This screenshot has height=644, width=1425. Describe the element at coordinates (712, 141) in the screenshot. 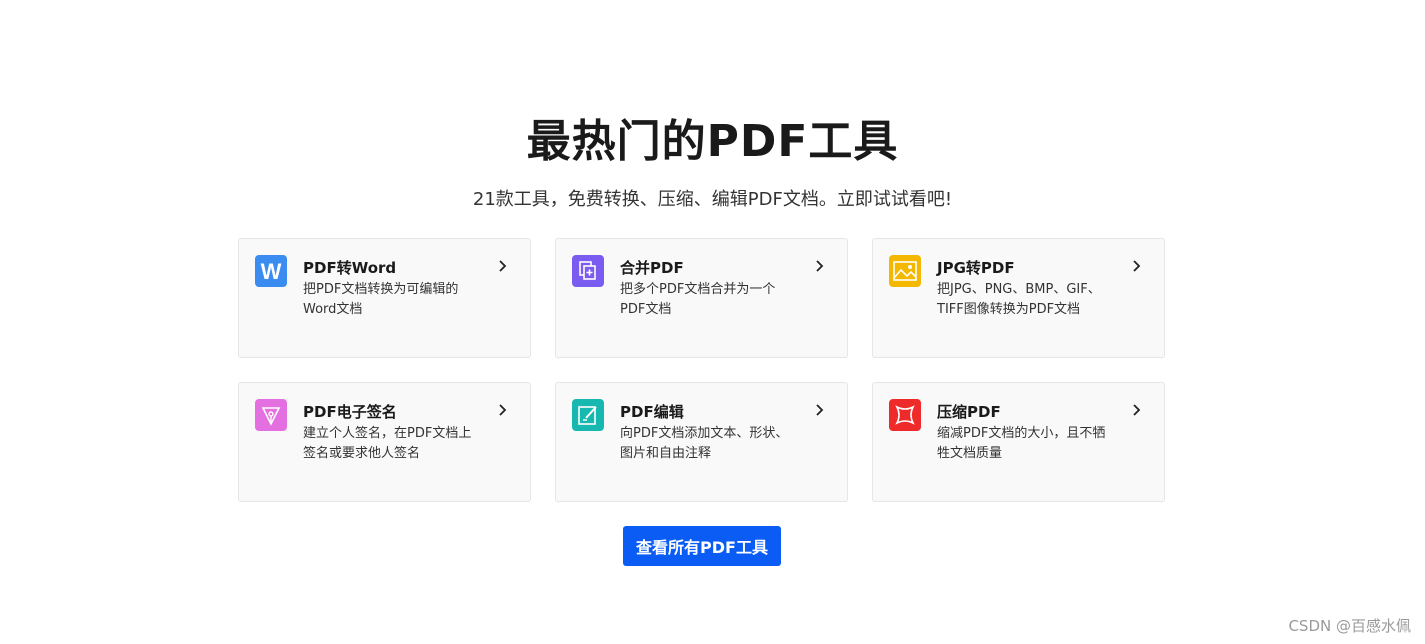

I see `page-title: 最热门的PDF工具` at that location.